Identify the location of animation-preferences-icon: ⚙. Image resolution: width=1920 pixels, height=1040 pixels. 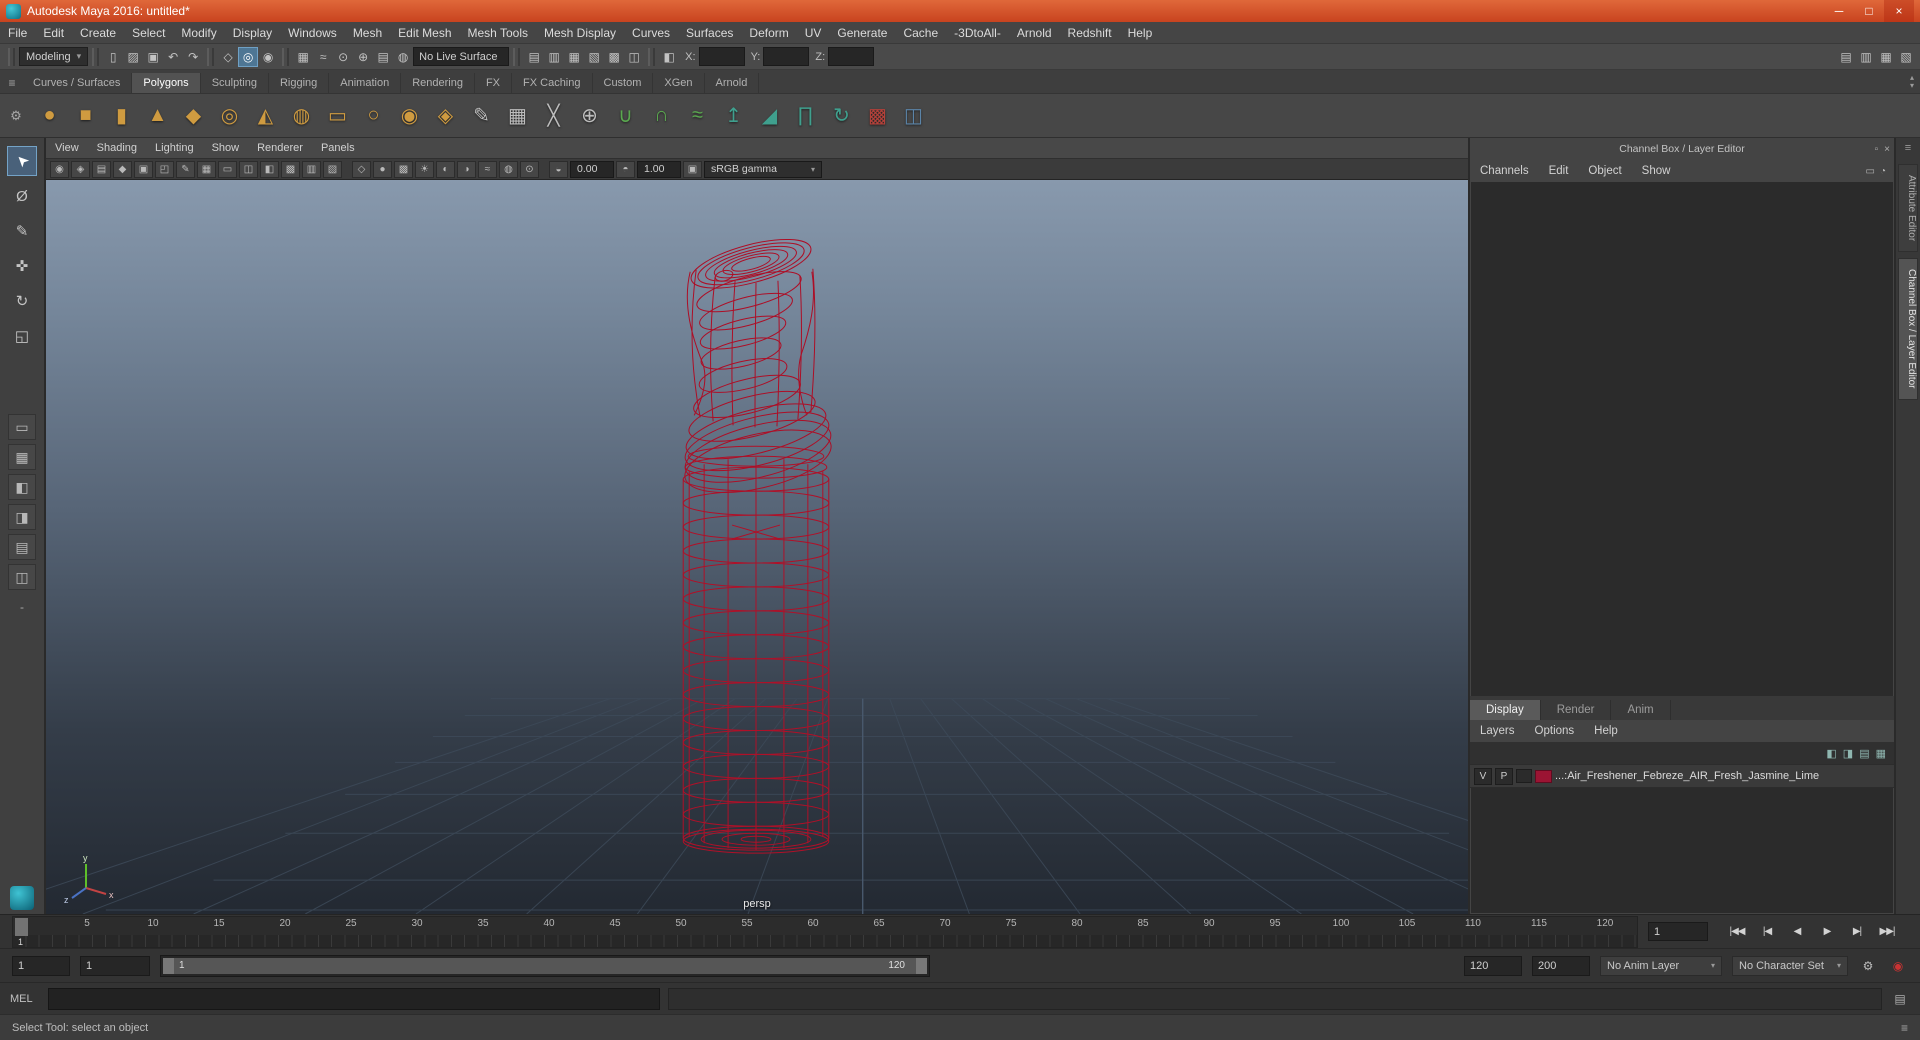
(1868, 966).